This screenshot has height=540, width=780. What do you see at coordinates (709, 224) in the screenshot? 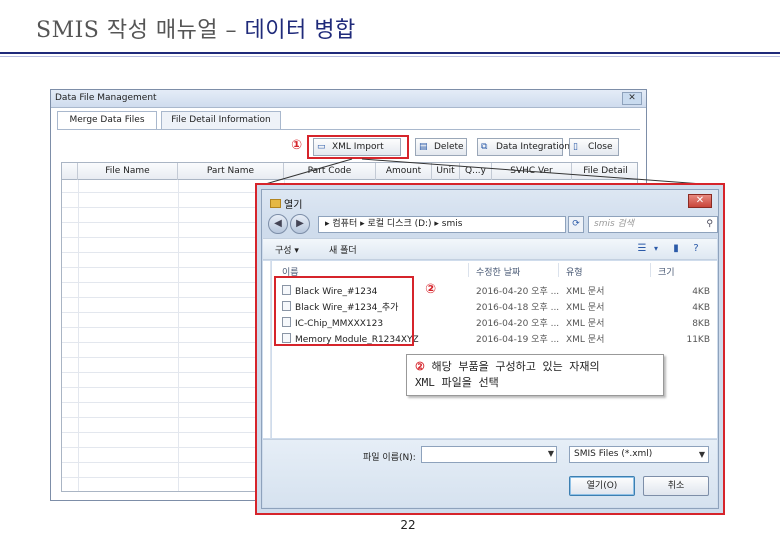
I see `search-icon: ⚲` at bounding box center [709, 224].